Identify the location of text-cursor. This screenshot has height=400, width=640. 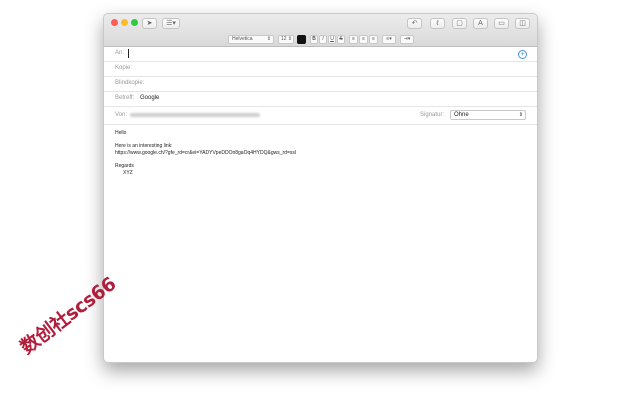
(128, 53).